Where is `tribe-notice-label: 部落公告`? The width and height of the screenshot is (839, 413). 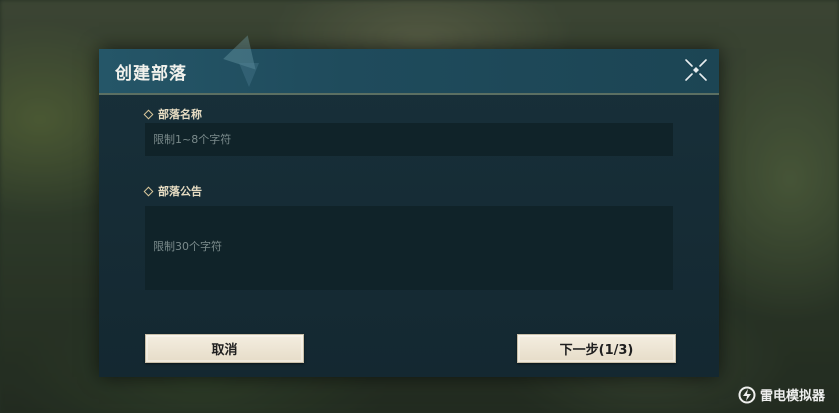
tribe-notice-label: 部落公告 is located at coordinates (180, 191).